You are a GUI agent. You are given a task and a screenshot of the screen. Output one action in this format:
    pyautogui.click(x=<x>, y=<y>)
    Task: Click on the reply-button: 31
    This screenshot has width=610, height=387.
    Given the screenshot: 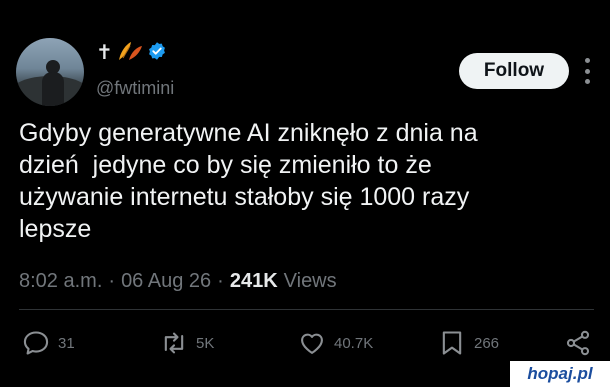 What is the action you would take?
    pyautogui.click(x=48, y=343)
    